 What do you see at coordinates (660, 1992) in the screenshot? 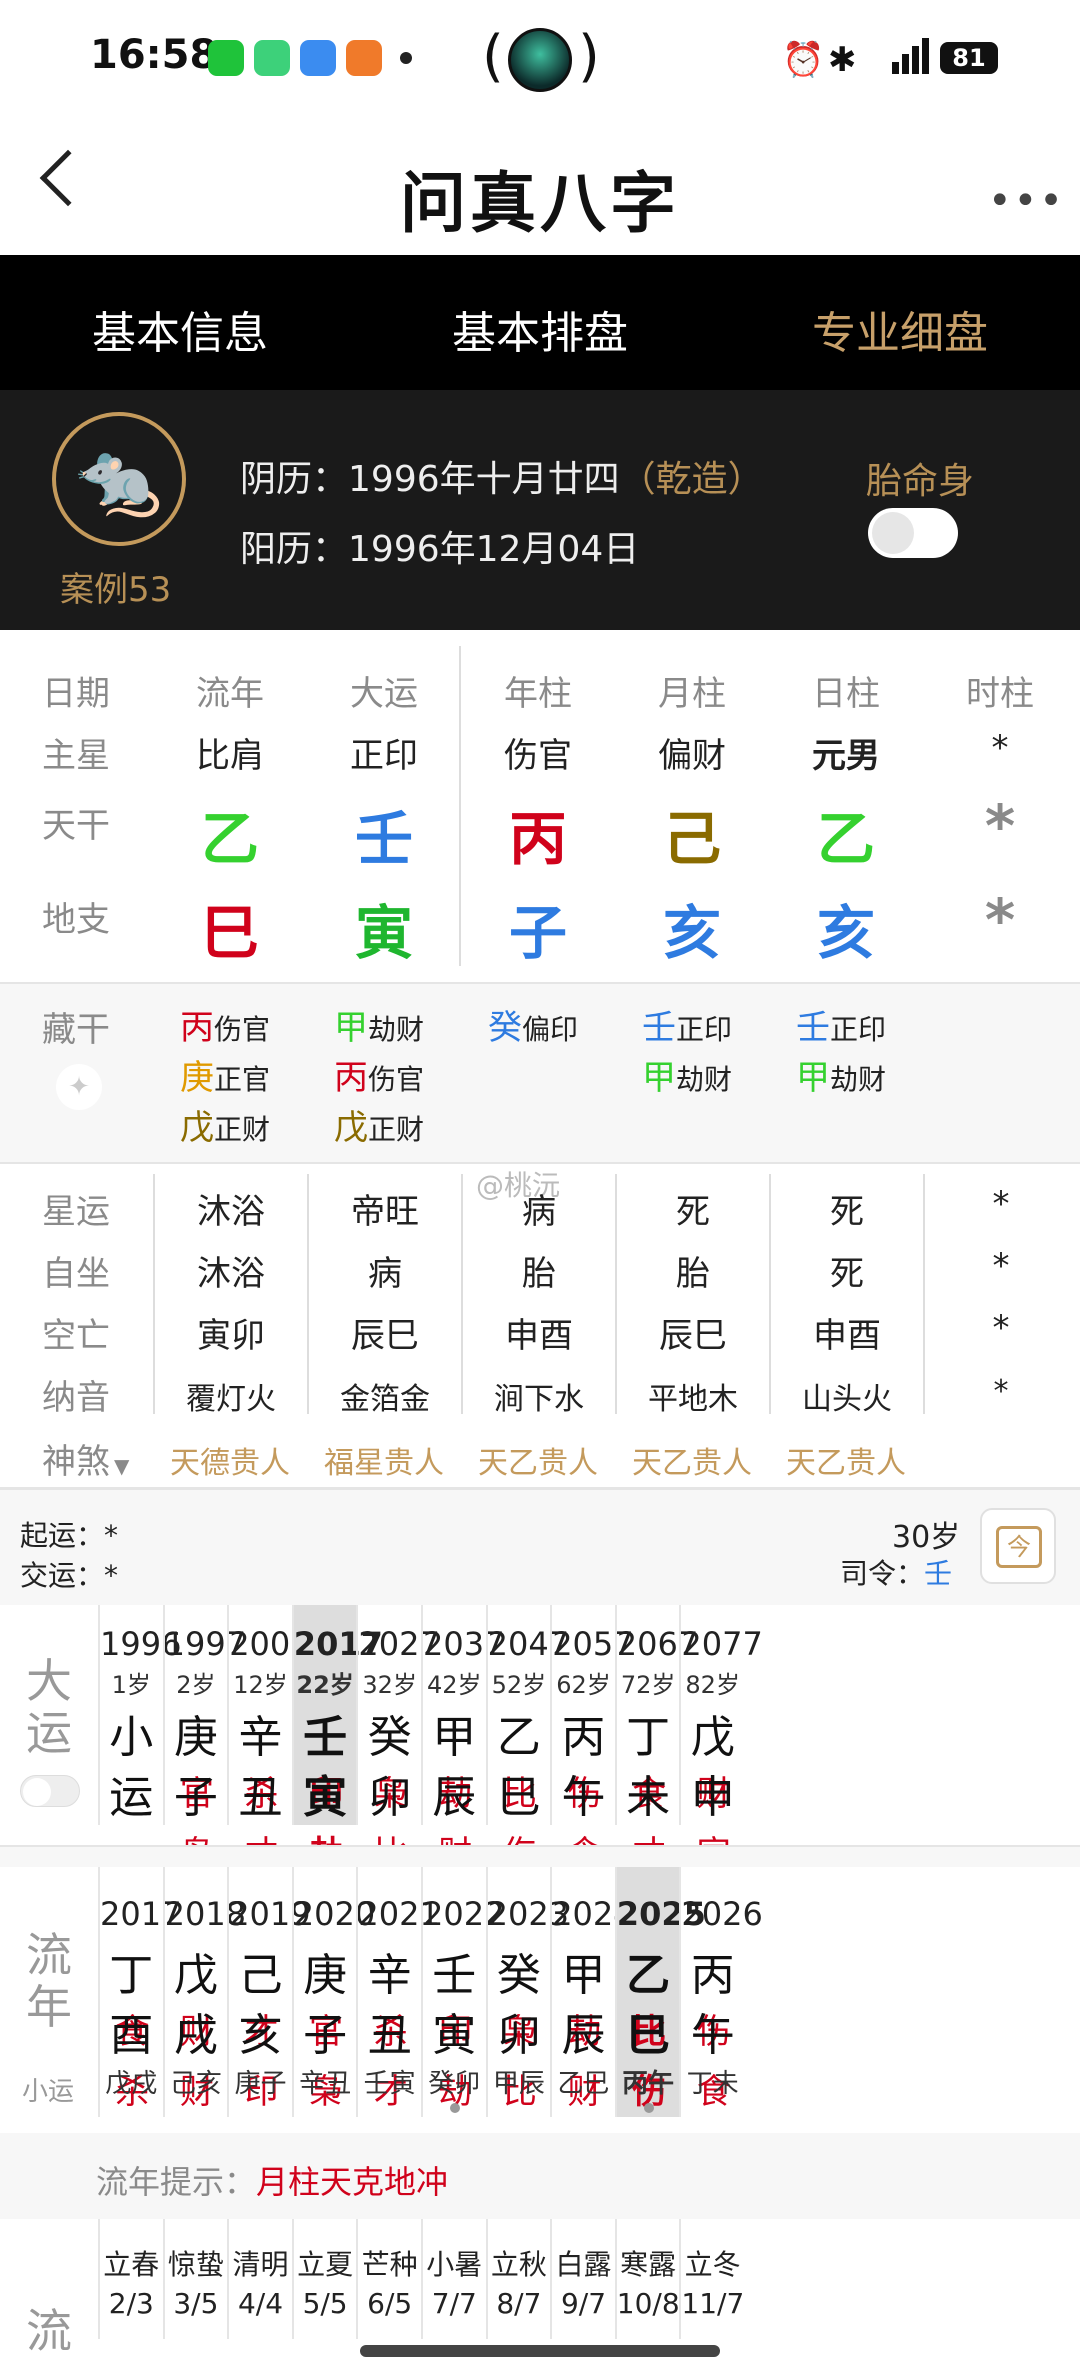
I see `liunian-column: 2025 乙比 巳伤 丙午` at bounding box center [660, 1992].